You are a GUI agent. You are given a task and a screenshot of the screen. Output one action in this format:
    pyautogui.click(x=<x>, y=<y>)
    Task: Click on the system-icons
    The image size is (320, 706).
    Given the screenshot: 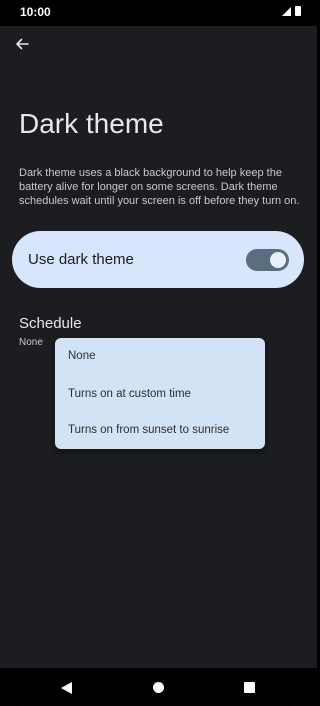 What is the action you would take?
    pyautogui.click(x=291, y=11)
    